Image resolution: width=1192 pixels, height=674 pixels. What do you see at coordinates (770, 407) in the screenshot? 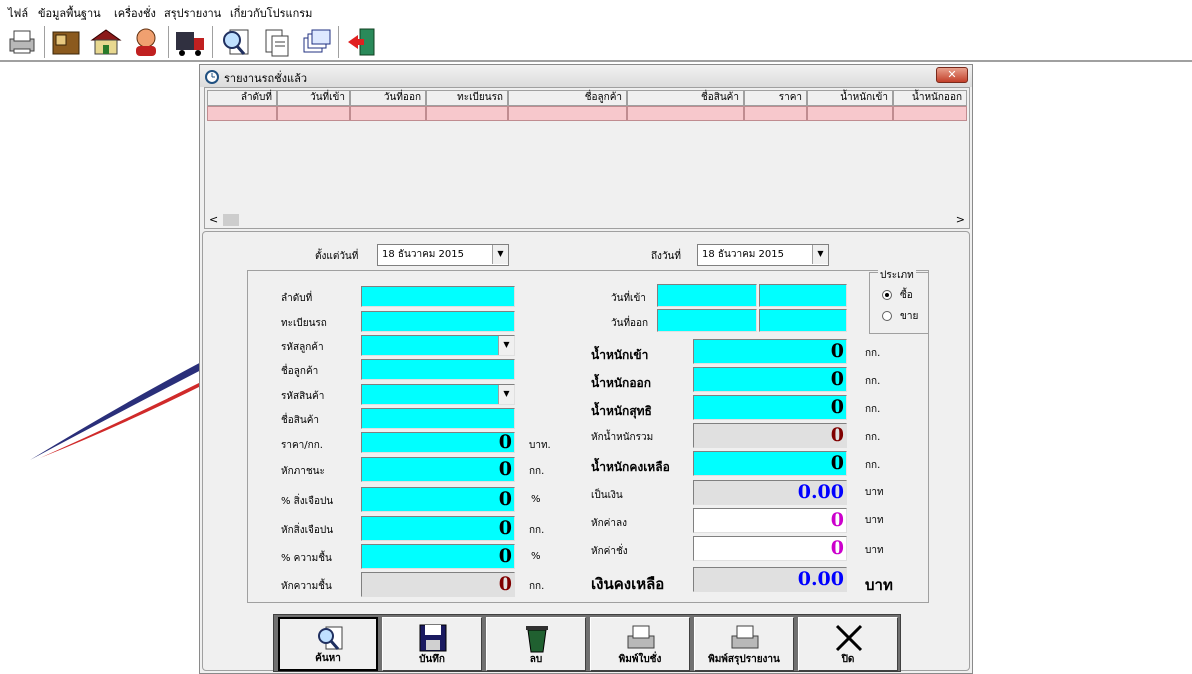
I see `w-net-field: 0` at bounding box center [770, 407].